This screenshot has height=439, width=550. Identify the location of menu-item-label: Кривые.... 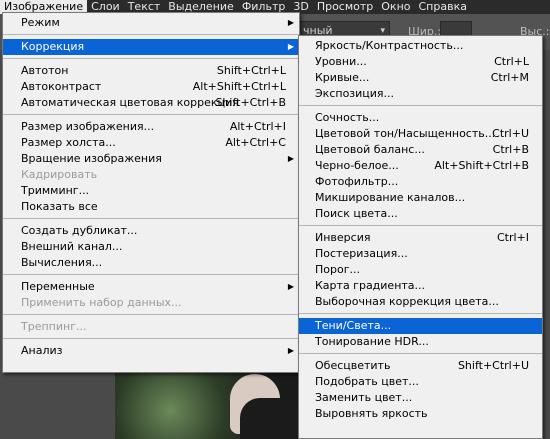
(342, 77).